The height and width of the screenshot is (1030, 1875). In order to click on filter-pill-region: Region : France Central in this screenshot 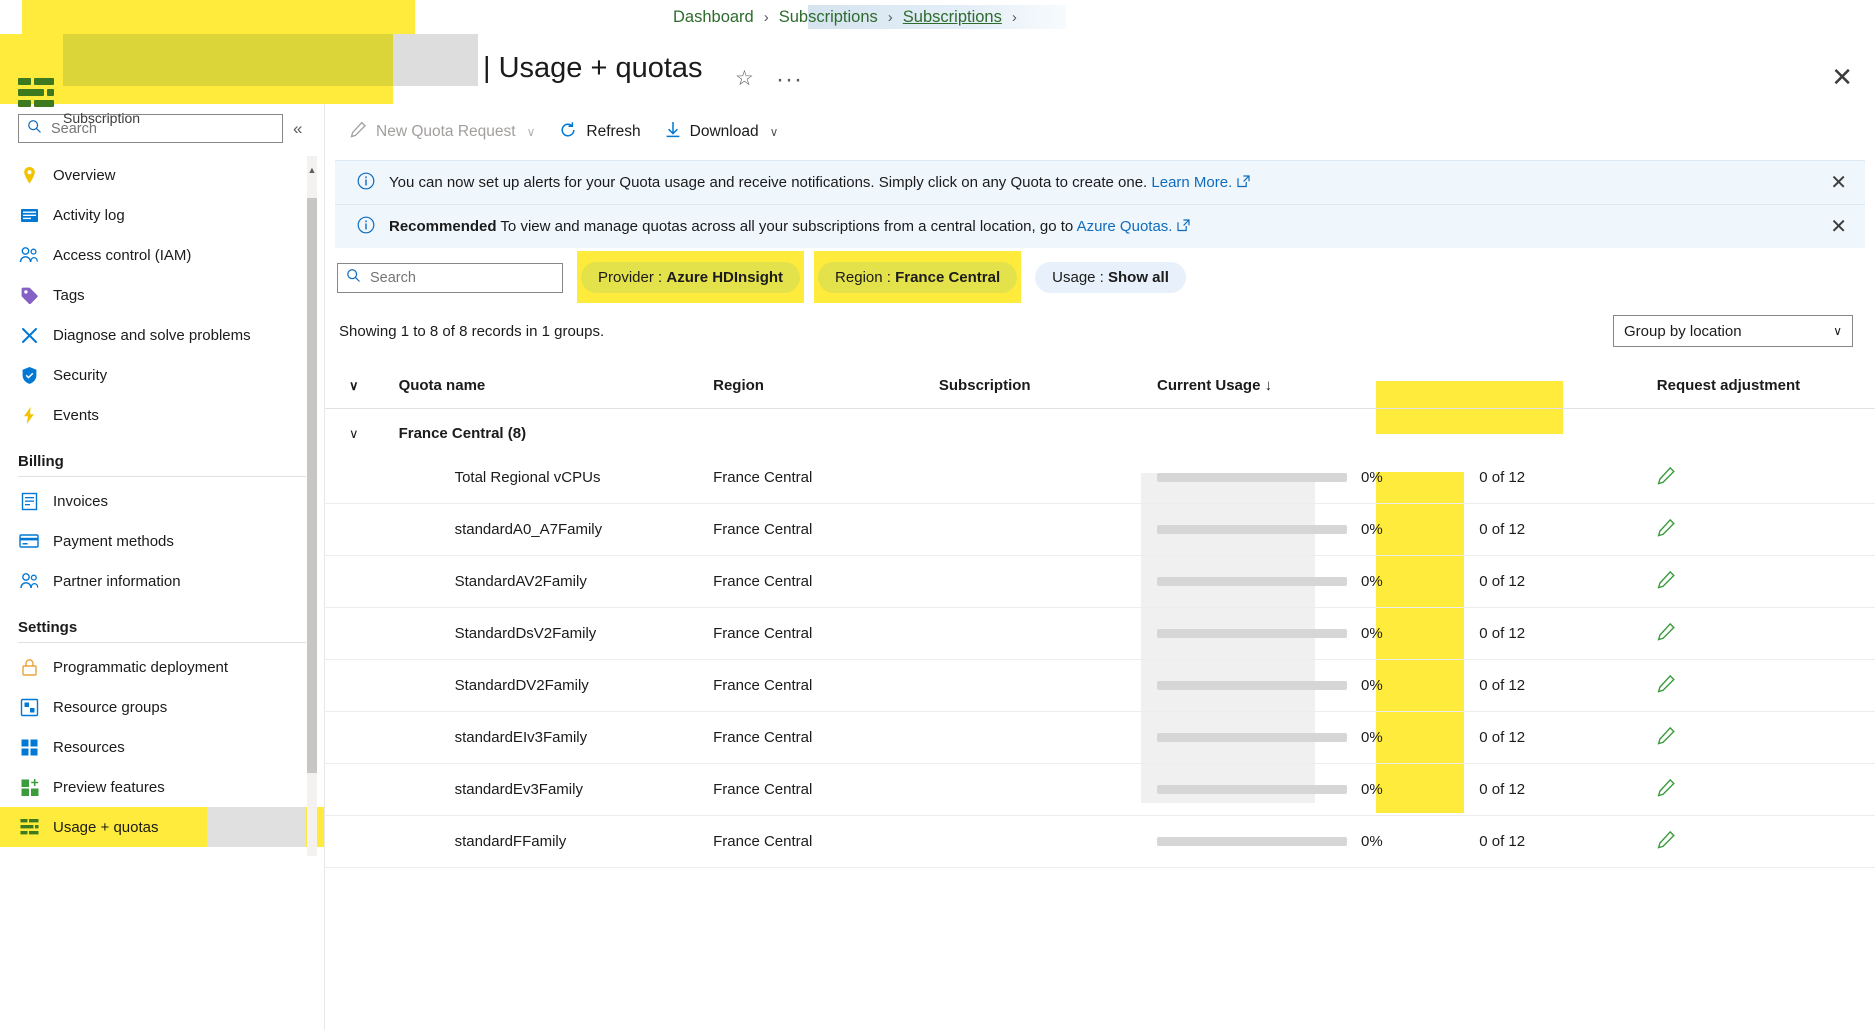, I will do `click(918, 277)`.